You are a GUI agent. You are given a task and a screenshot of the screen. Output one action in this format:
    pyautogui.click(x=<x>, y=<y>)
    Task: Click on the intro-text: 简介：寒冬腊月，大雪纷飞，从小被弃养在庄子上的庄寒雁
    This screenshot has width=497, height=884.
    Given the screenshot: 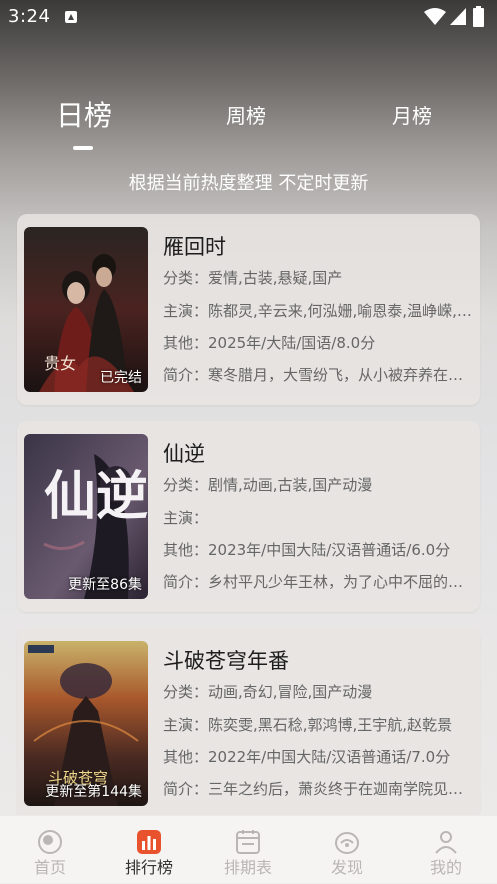 What is the action you would take?
    pyautogui.click(x=318, y=375)
    